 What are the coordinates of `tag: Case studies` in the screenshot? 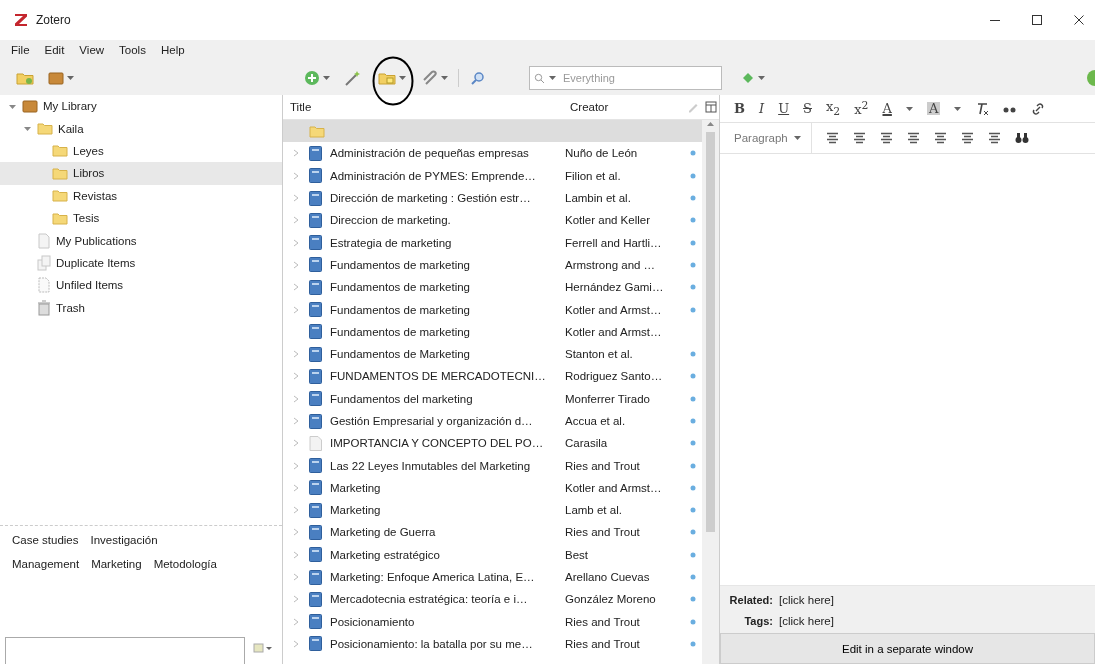 It's located at (45, 540).